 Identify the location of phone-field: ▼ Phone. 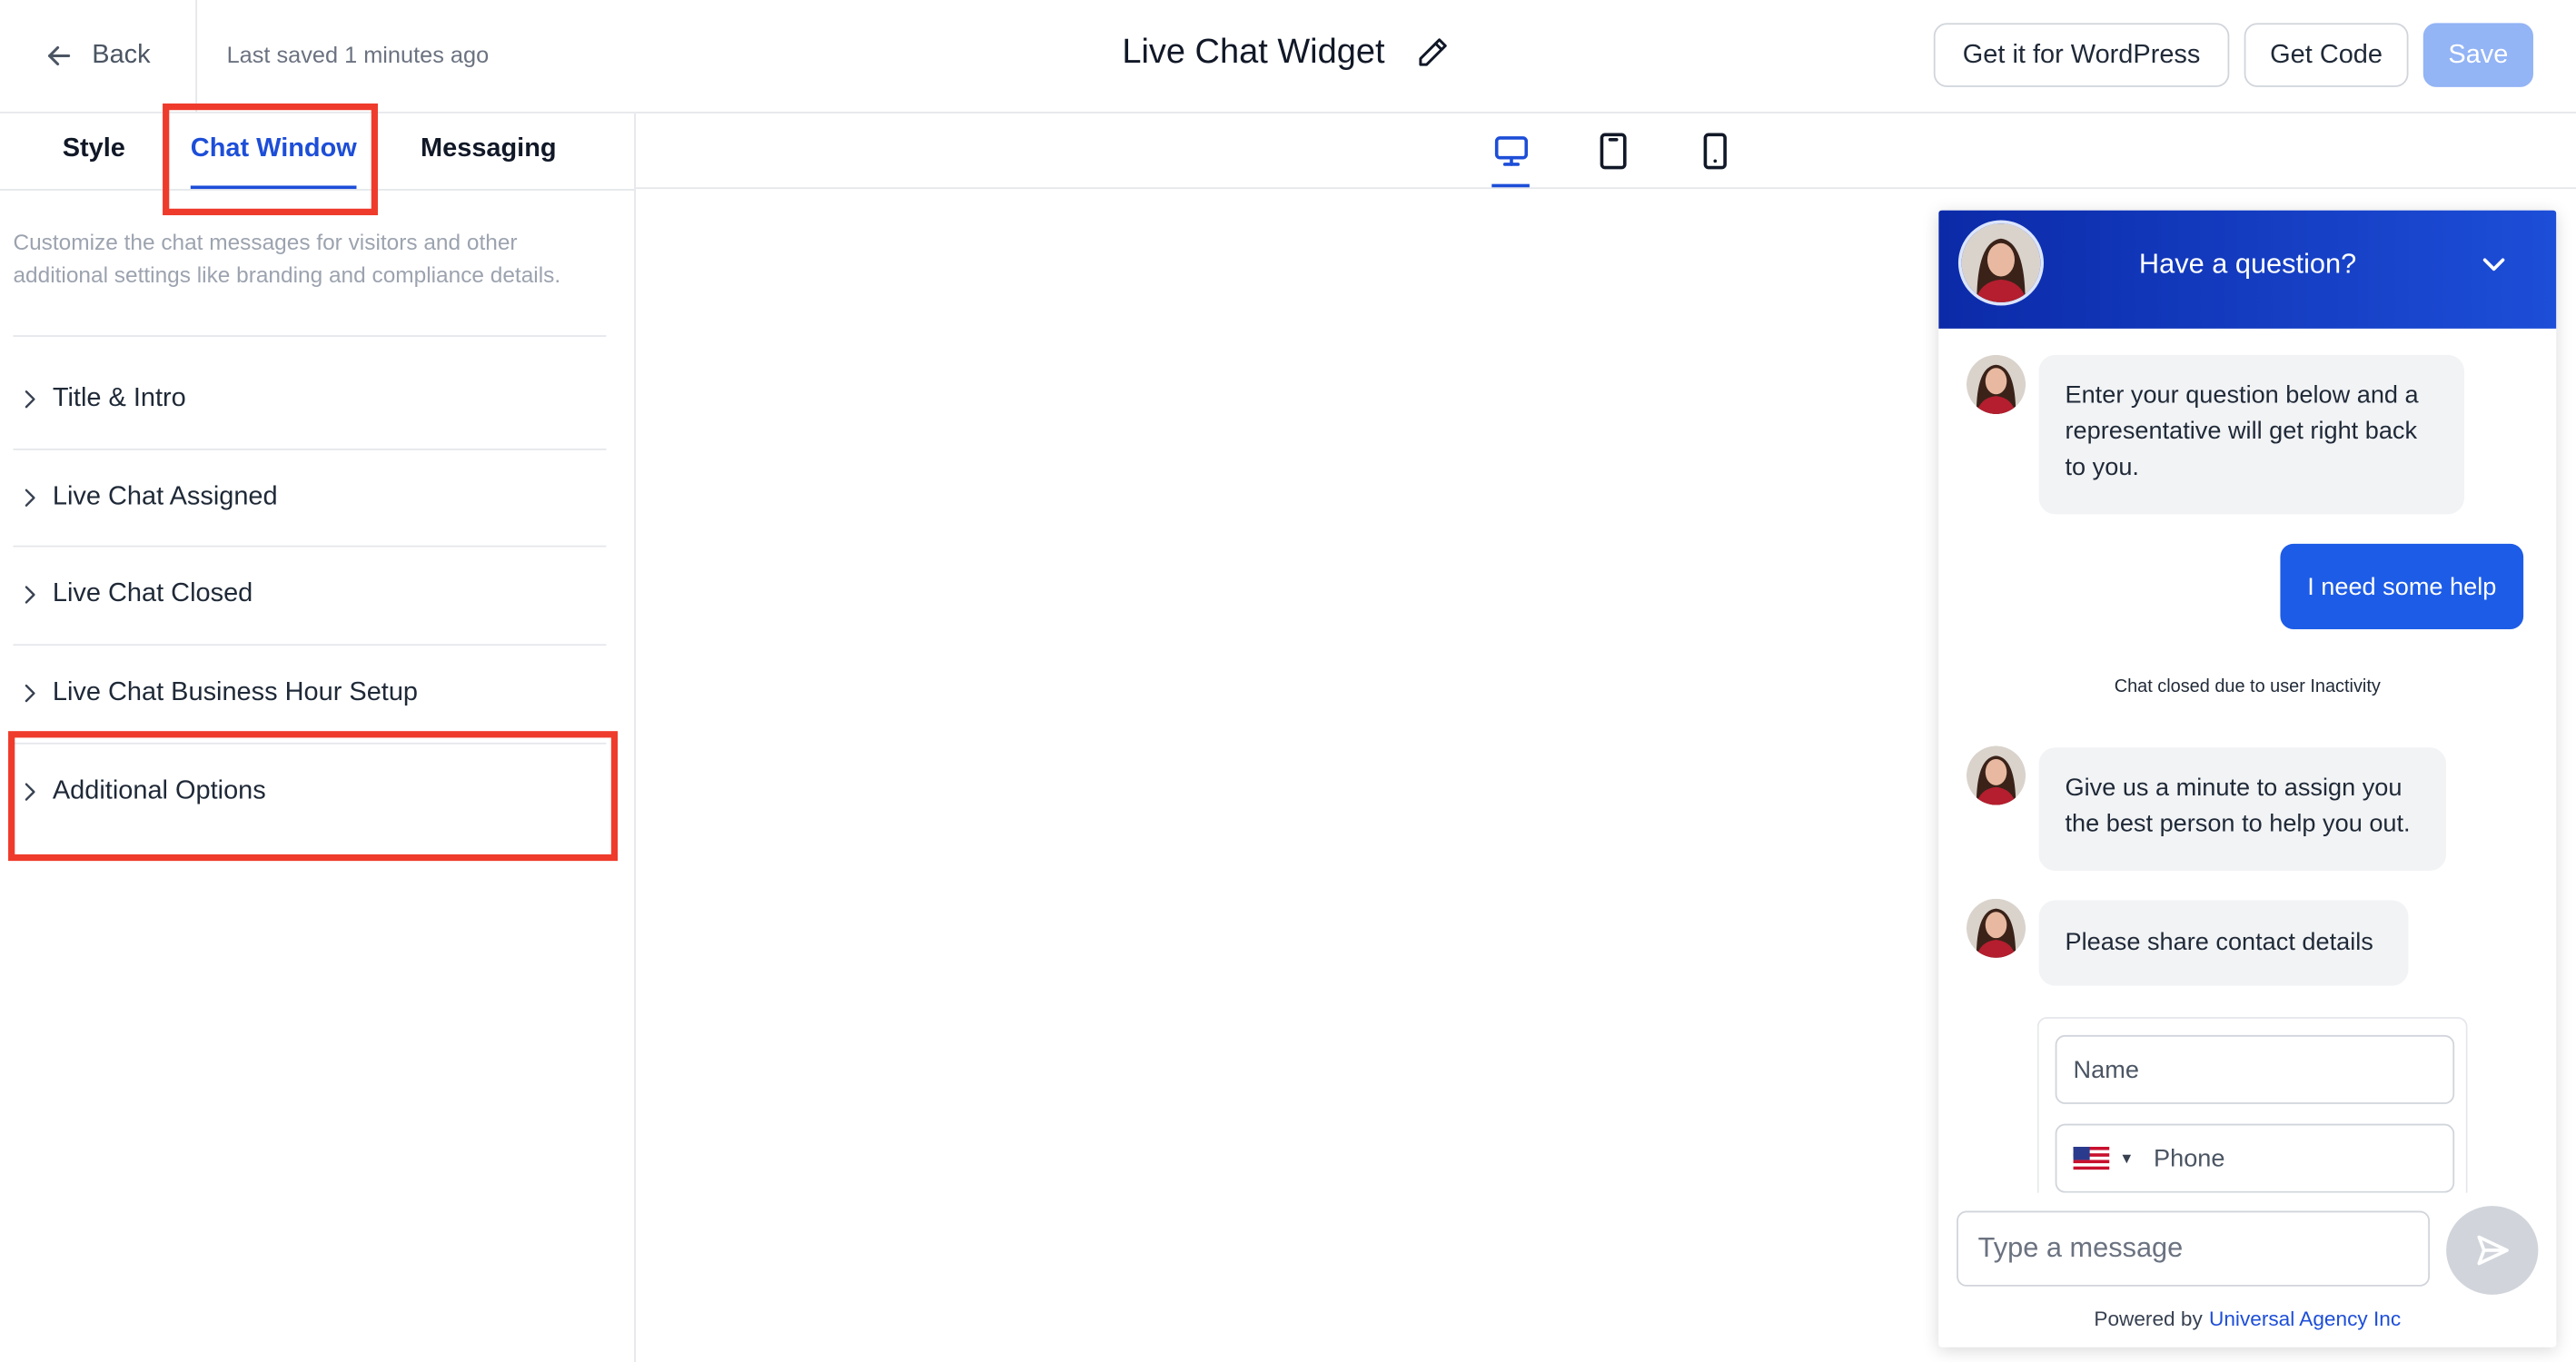
(2255, 1158).